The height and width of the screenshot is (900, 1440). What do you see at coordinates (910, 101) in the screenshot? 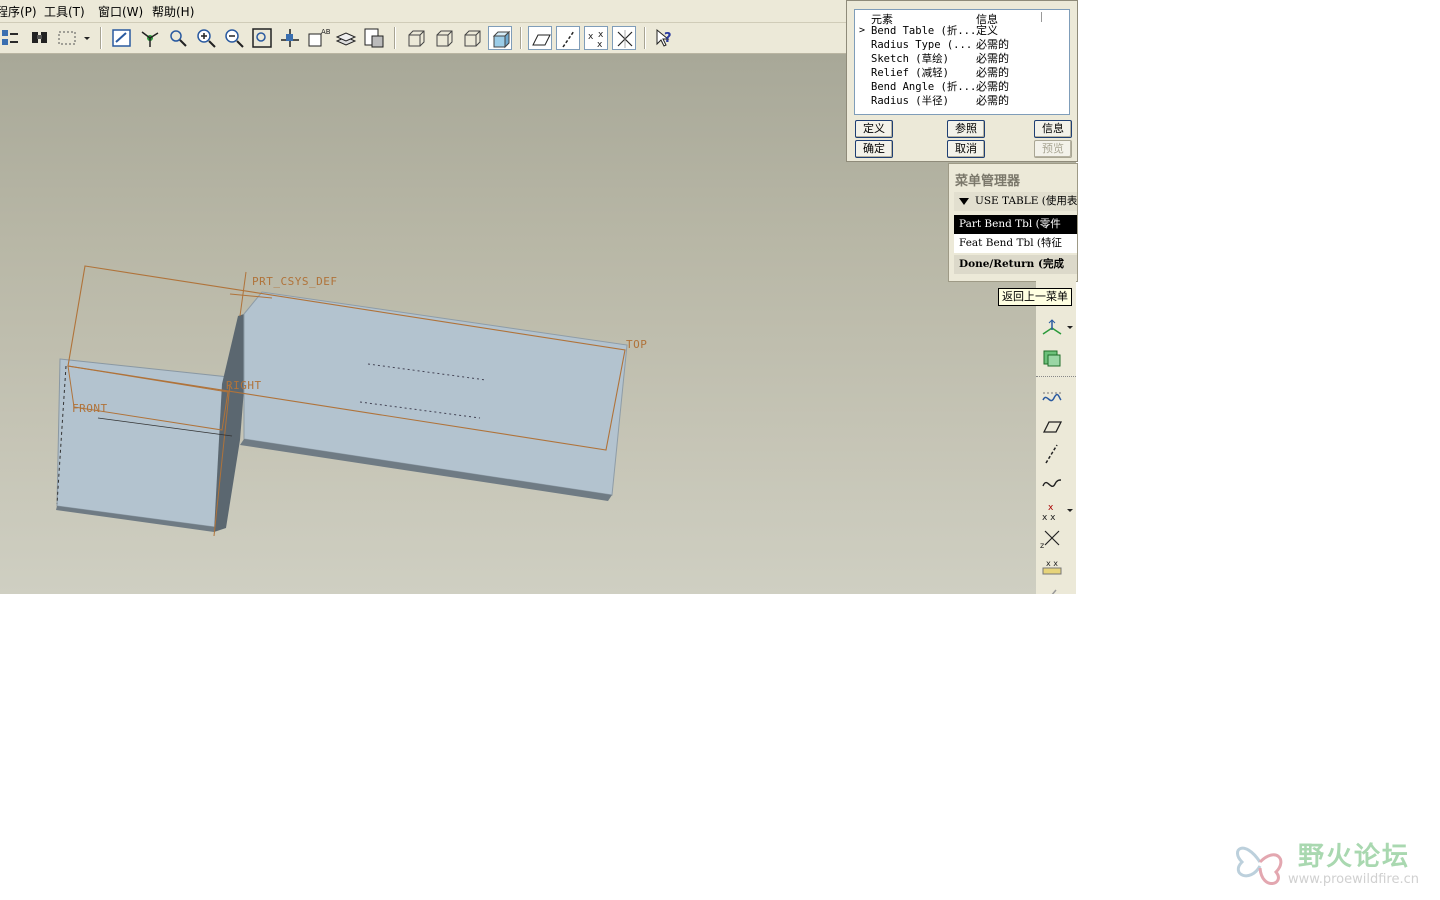
I see `element-name: Radius (半径)` at bounding box center [910, 101].